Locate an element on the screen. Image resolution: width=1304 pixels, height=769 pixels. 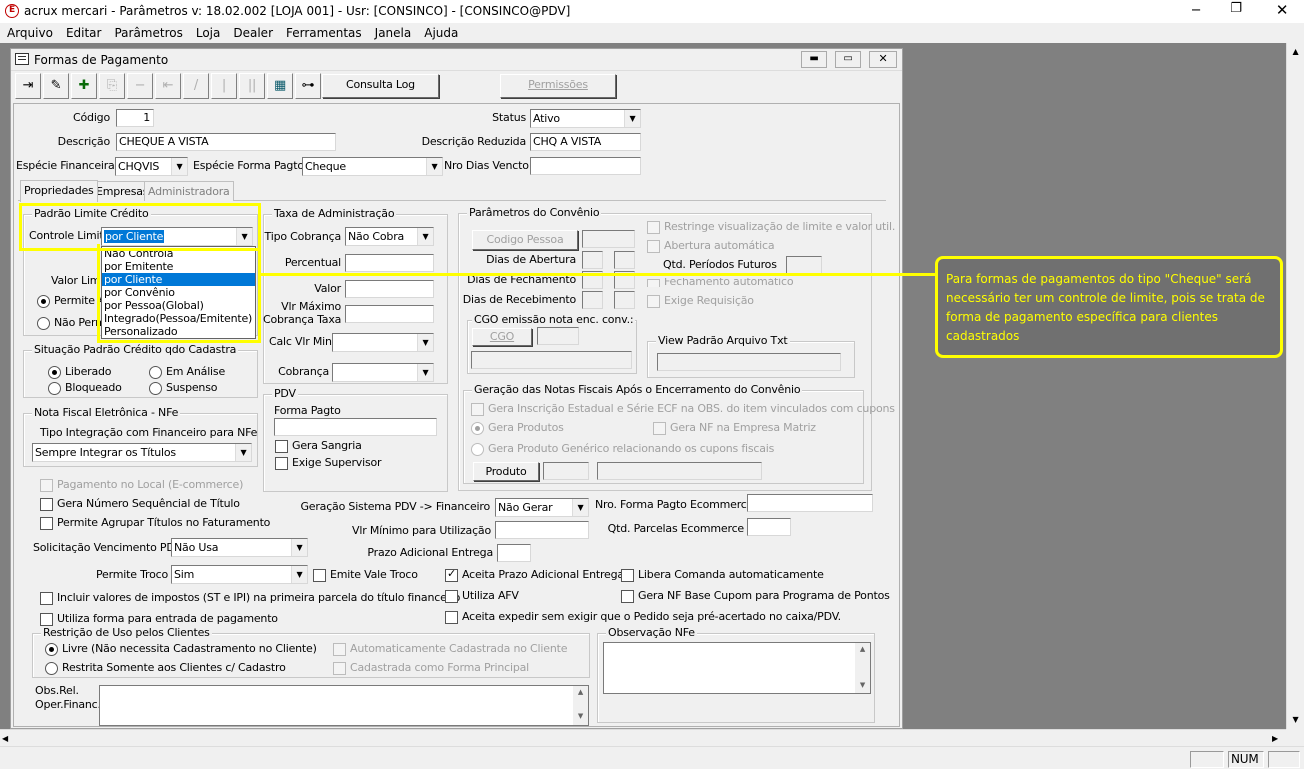
textarea-scrollbar: ▲ ▼ is located at coordinates (862, 668).